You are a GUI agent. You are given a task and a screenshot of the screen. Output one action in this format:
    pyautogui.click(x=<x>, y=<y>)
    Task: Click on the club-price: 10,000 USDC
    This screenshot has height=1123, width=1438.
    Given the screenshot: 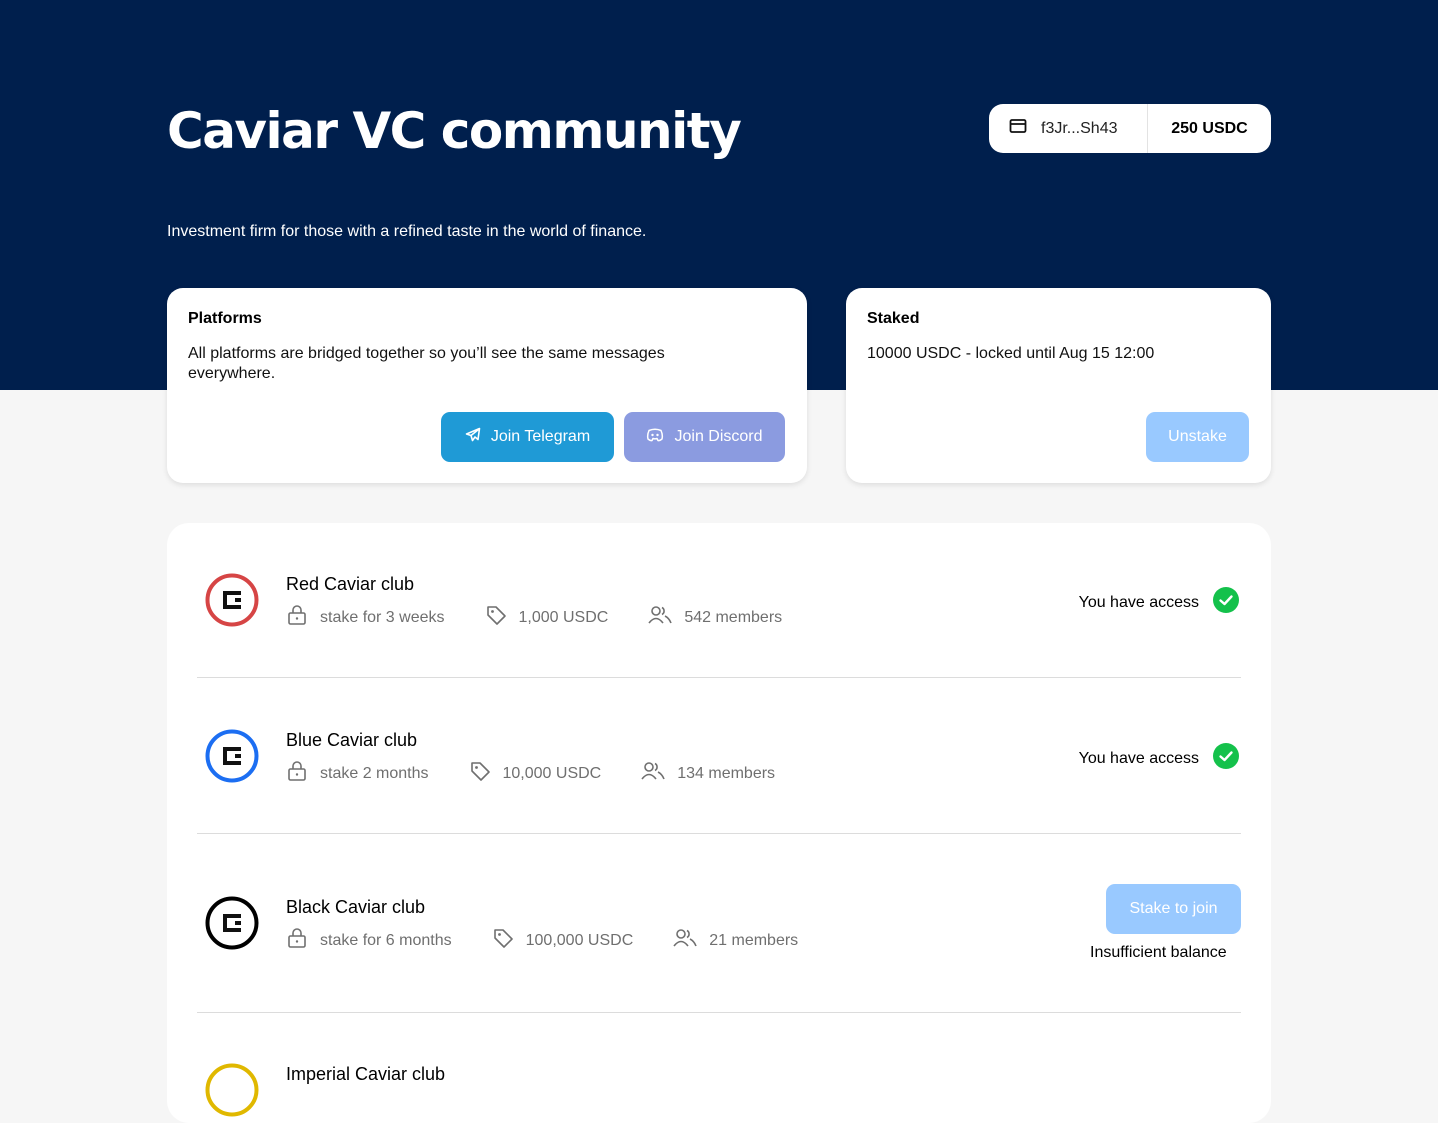 What is the action you would take?
    pyautogui.click(x=552, y=773)
    